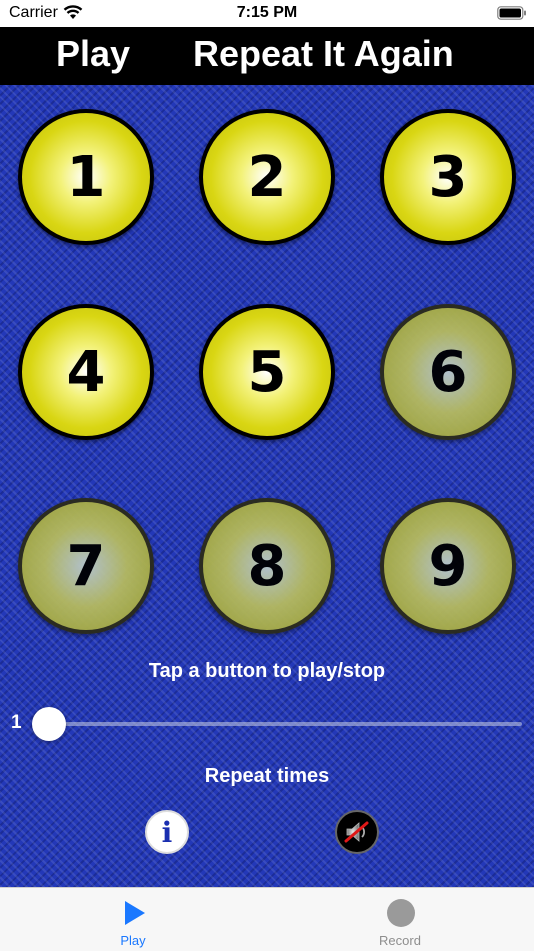  I want to click on info-icon: i, so click(167, 832).